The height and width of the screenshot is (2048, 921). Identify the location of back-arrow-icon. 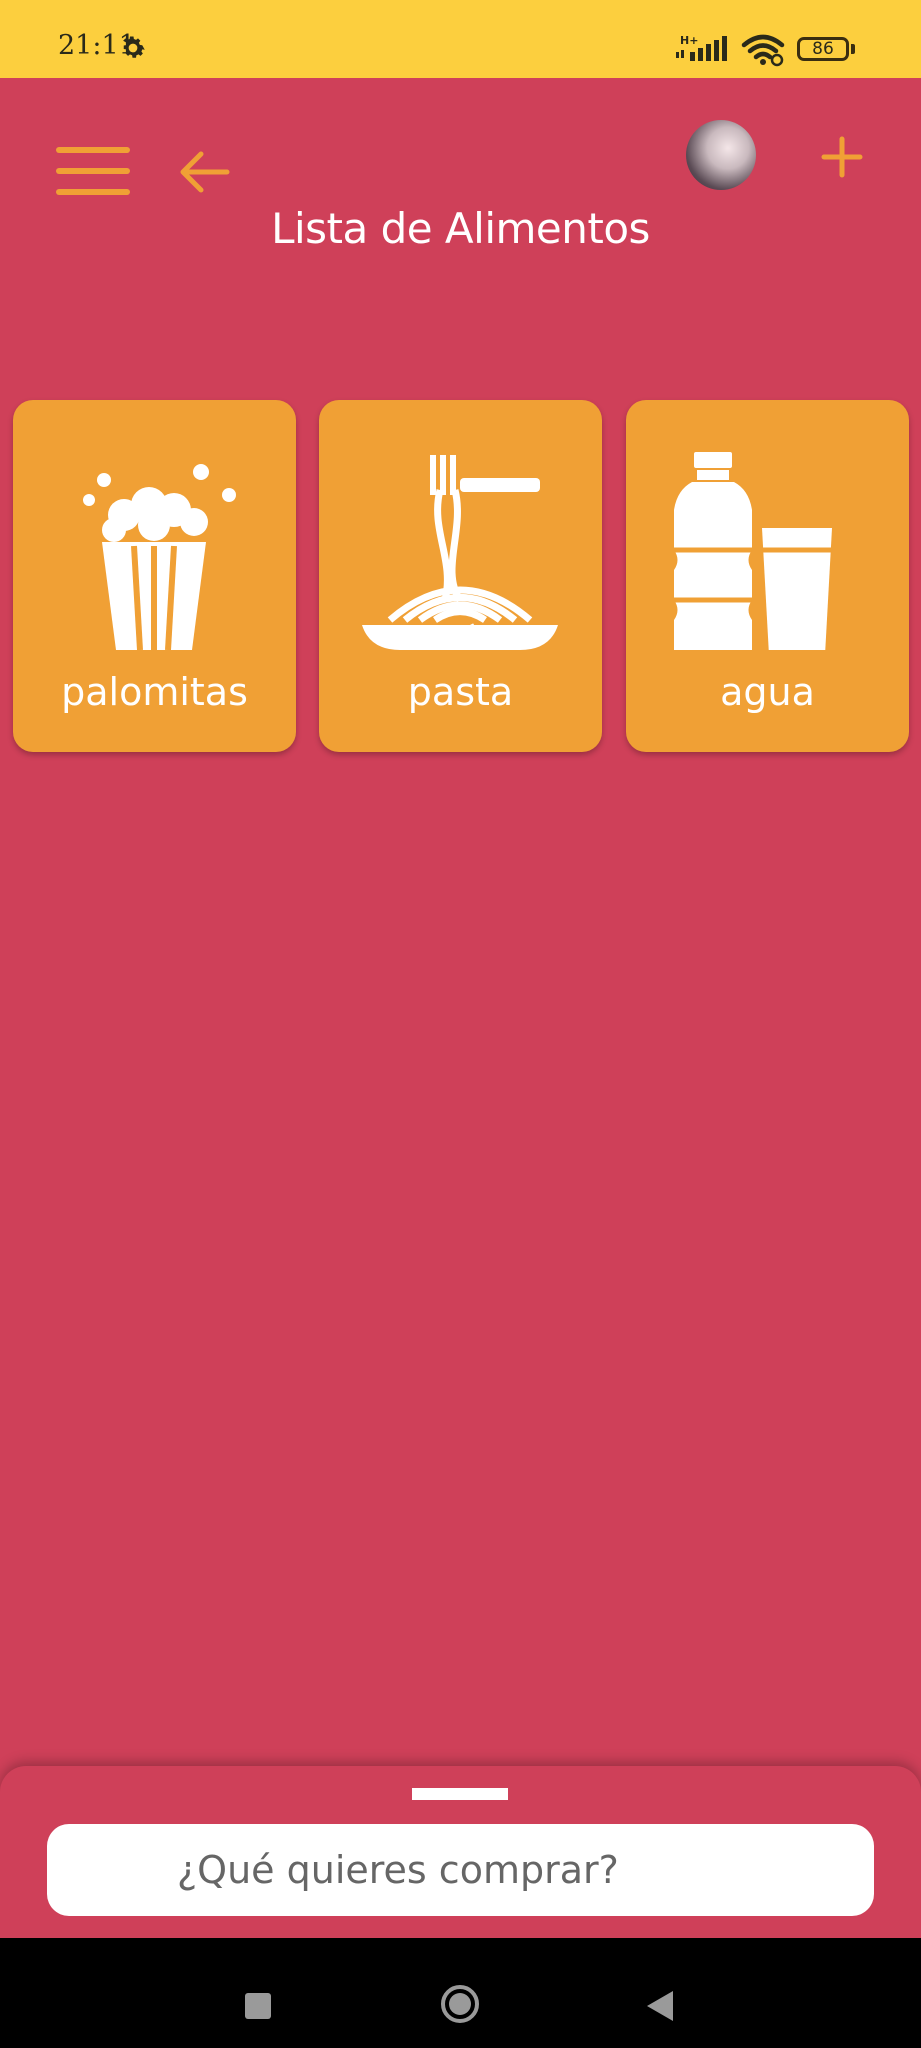
(203, 172).